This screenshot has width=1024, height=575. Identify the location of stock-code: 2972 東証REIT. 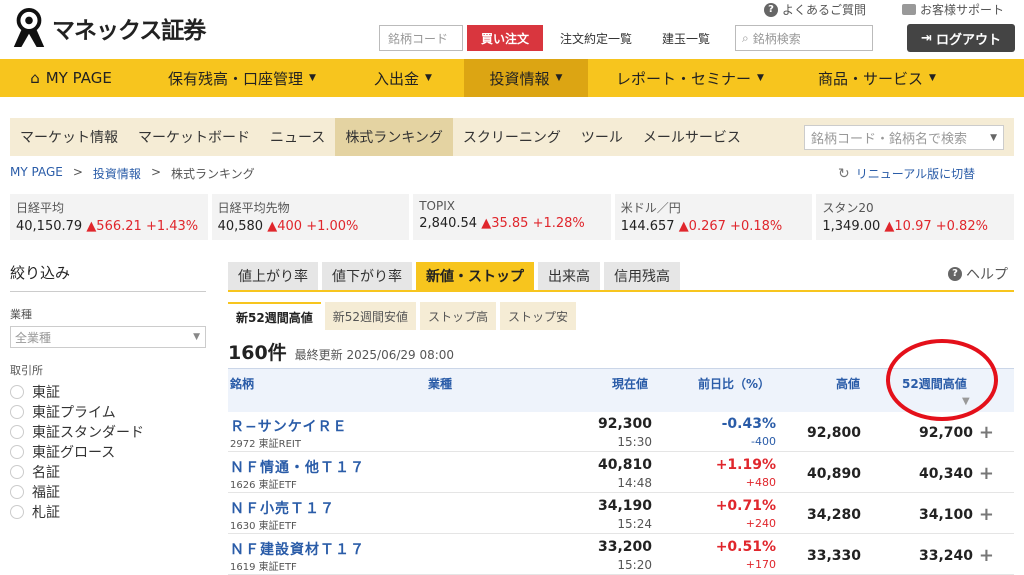
(265, 444).